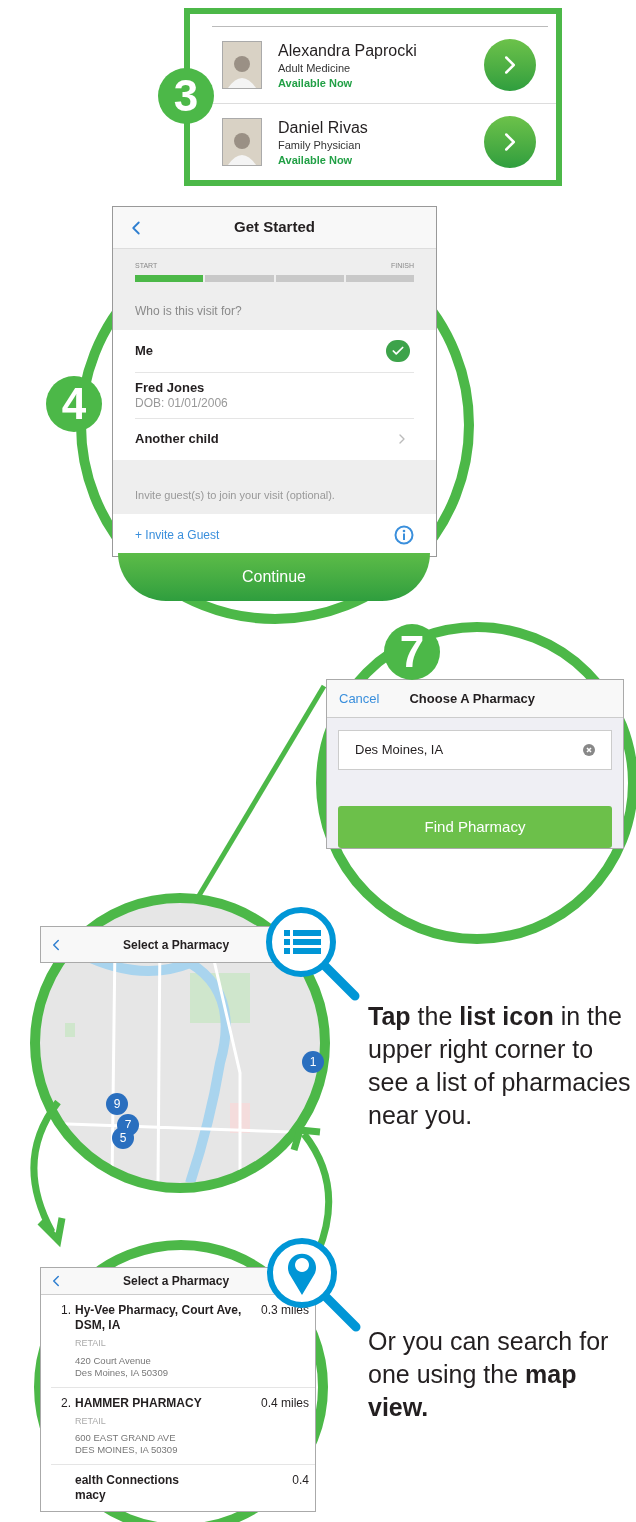 The image size is (636, 1522). Describe the element at coordinates (475, 750) in the screenshot. I see `location-field: Des Moines, IA` at that location.